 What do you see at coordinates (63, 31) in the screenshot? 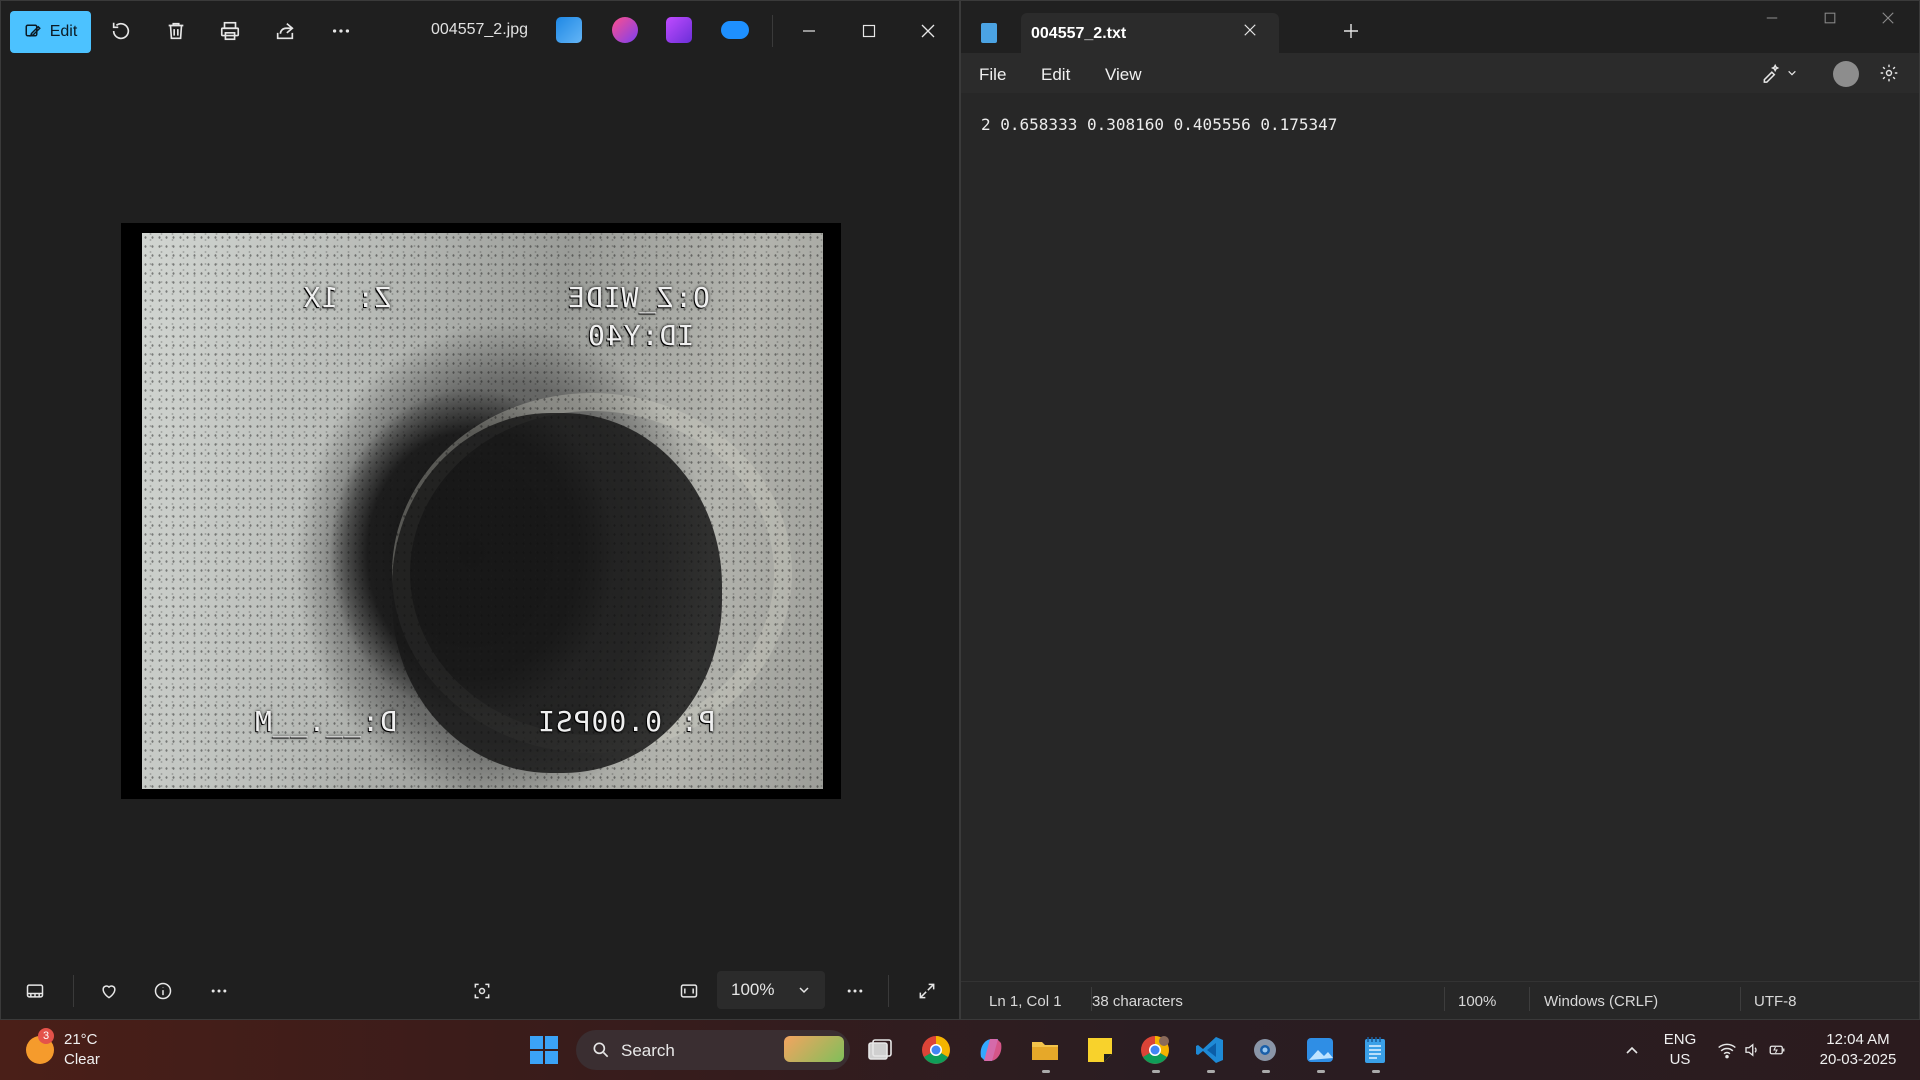
I see `edit-button-label: Edit` at bounding box center [63, 31].